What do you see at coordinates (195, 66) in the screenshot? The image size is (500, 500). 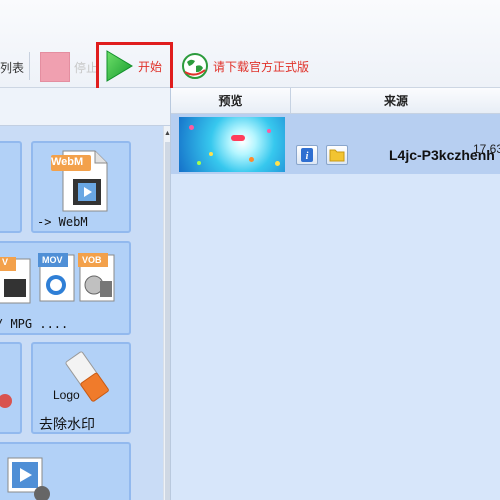 I see `globe-icon` at bounding box center [195, 66].